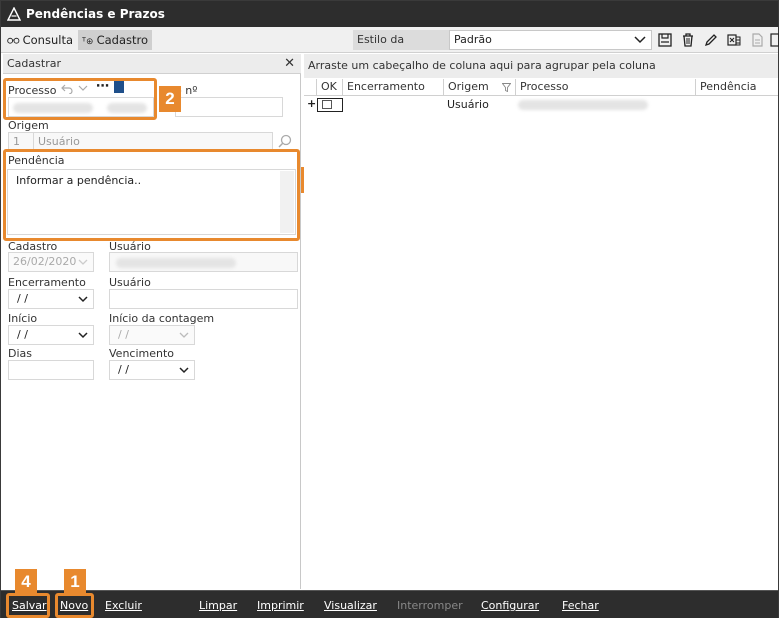  What do you see at coordinates (75, 582) in the screenshot?
I see `callout-badge-1: 1` at bounding box center [75, 582].